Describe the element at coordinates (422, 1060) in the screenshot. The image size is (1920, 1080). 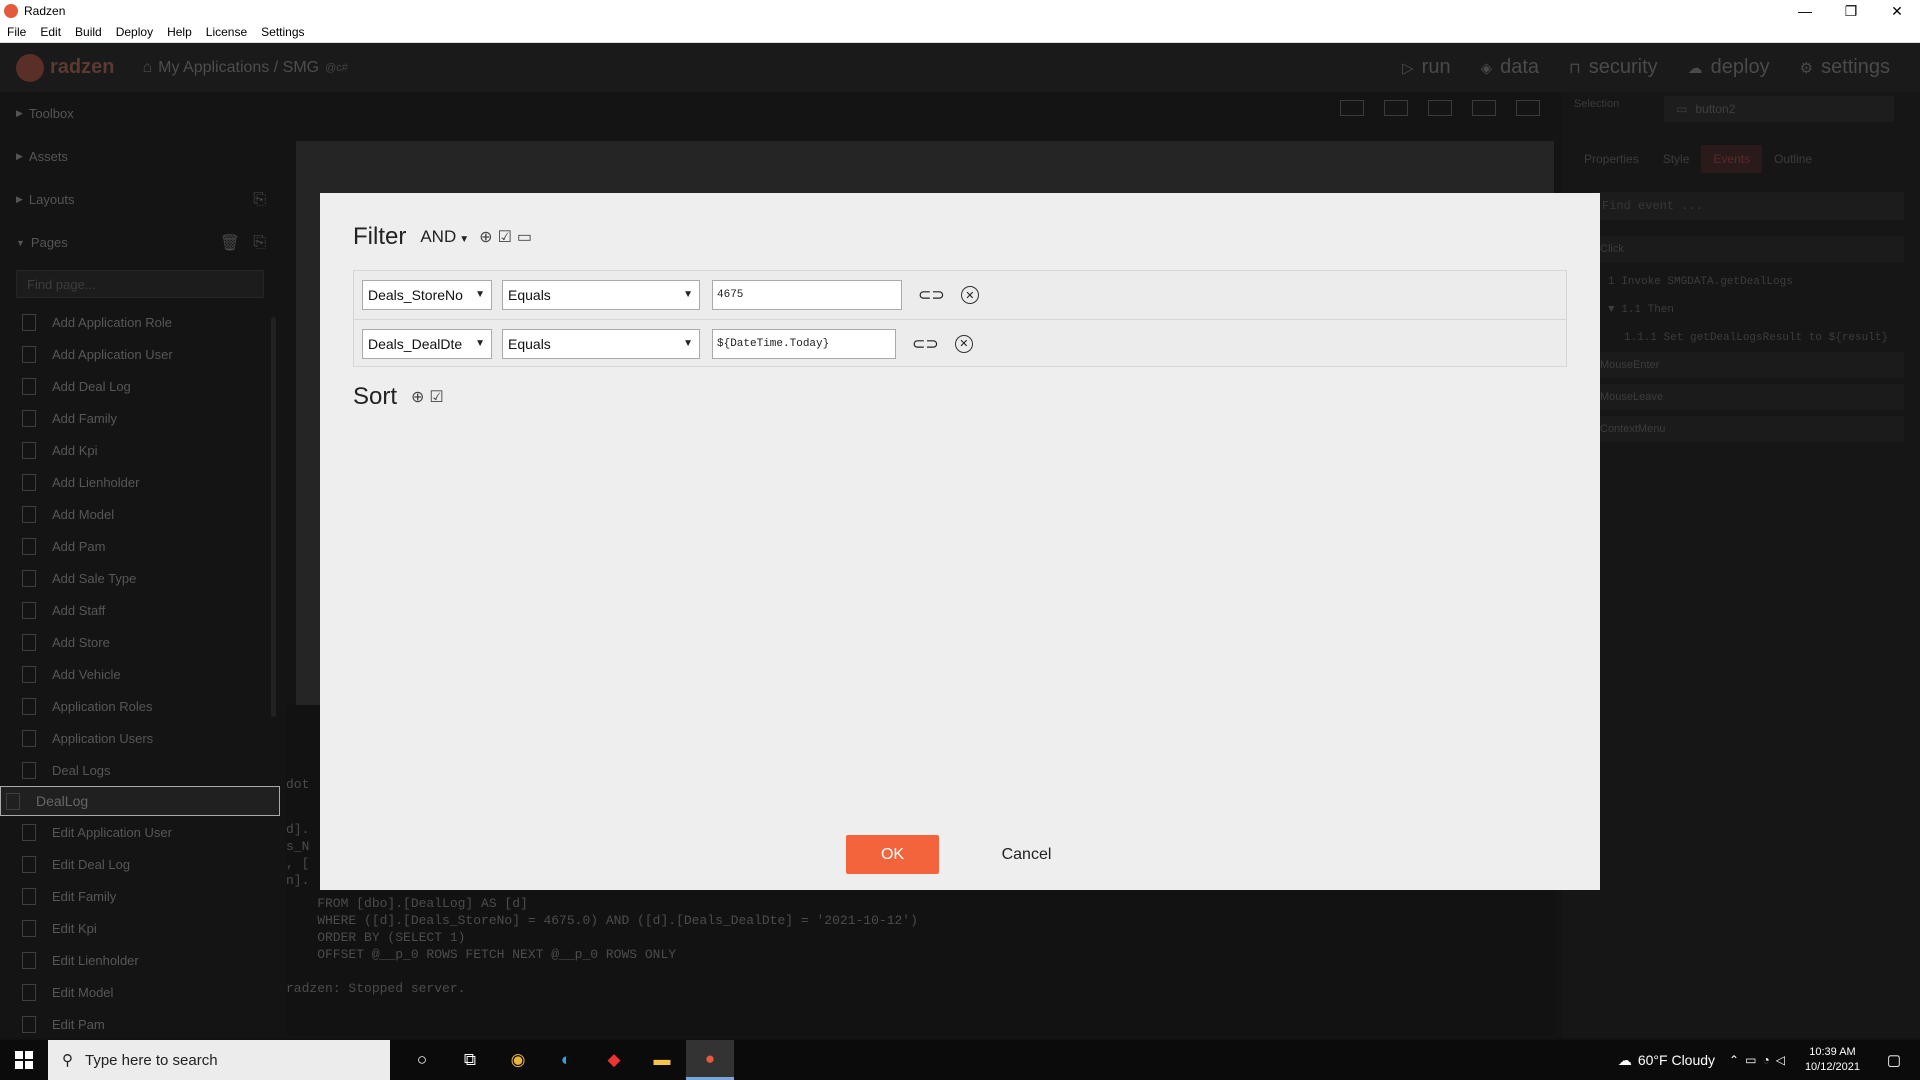
I see `cortana-icon: ○` at that location.